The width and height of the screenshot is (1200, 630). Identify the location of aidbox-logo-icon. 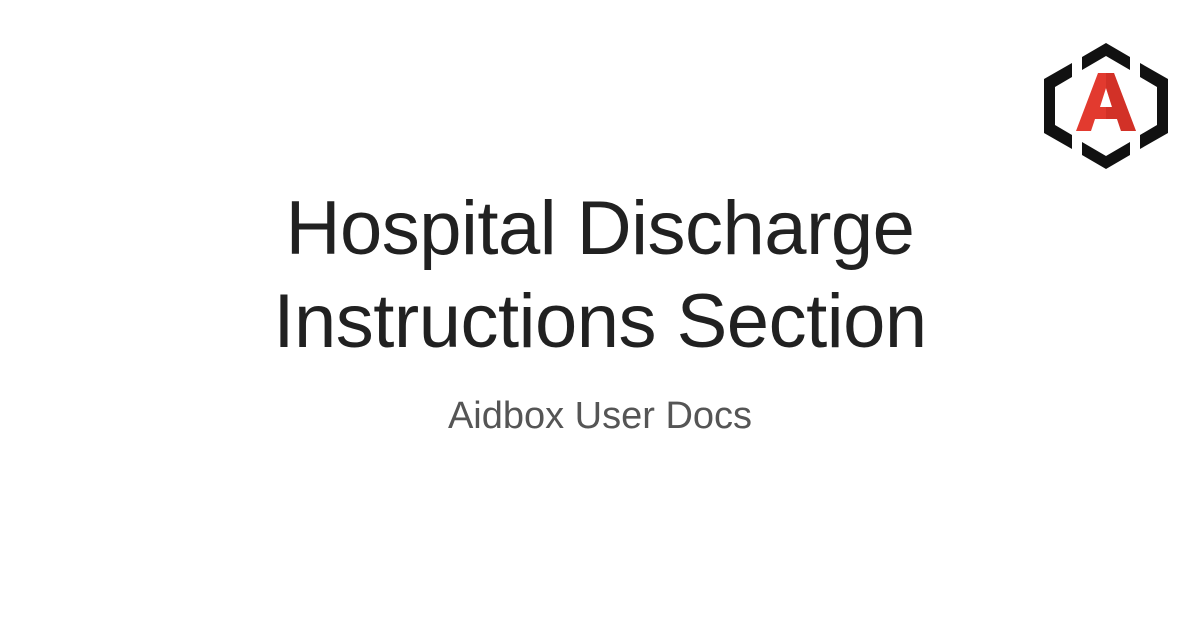
(1106, 106).